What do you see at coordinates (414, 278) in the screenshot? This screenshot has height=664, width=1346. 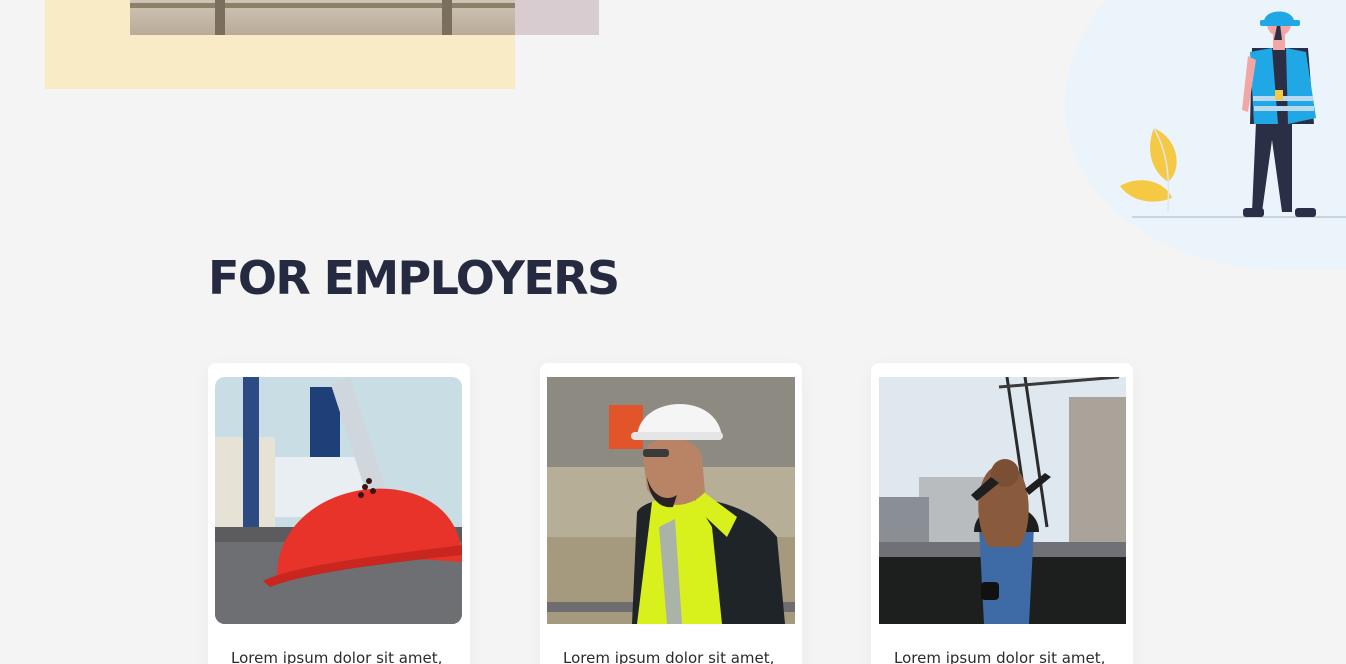 I see `section-title: FOR EMPLOYERS` at bounding box center [414, 278].